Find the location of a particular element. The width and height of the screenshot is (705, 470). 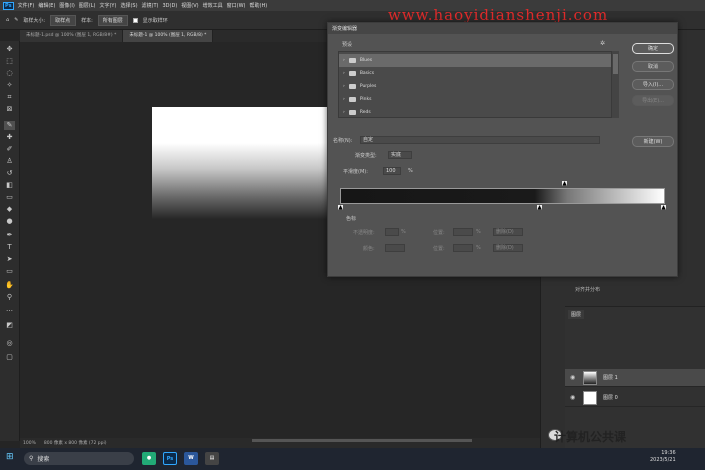

shape-tool-icon: ▭ is located at coordinates (9, 271).